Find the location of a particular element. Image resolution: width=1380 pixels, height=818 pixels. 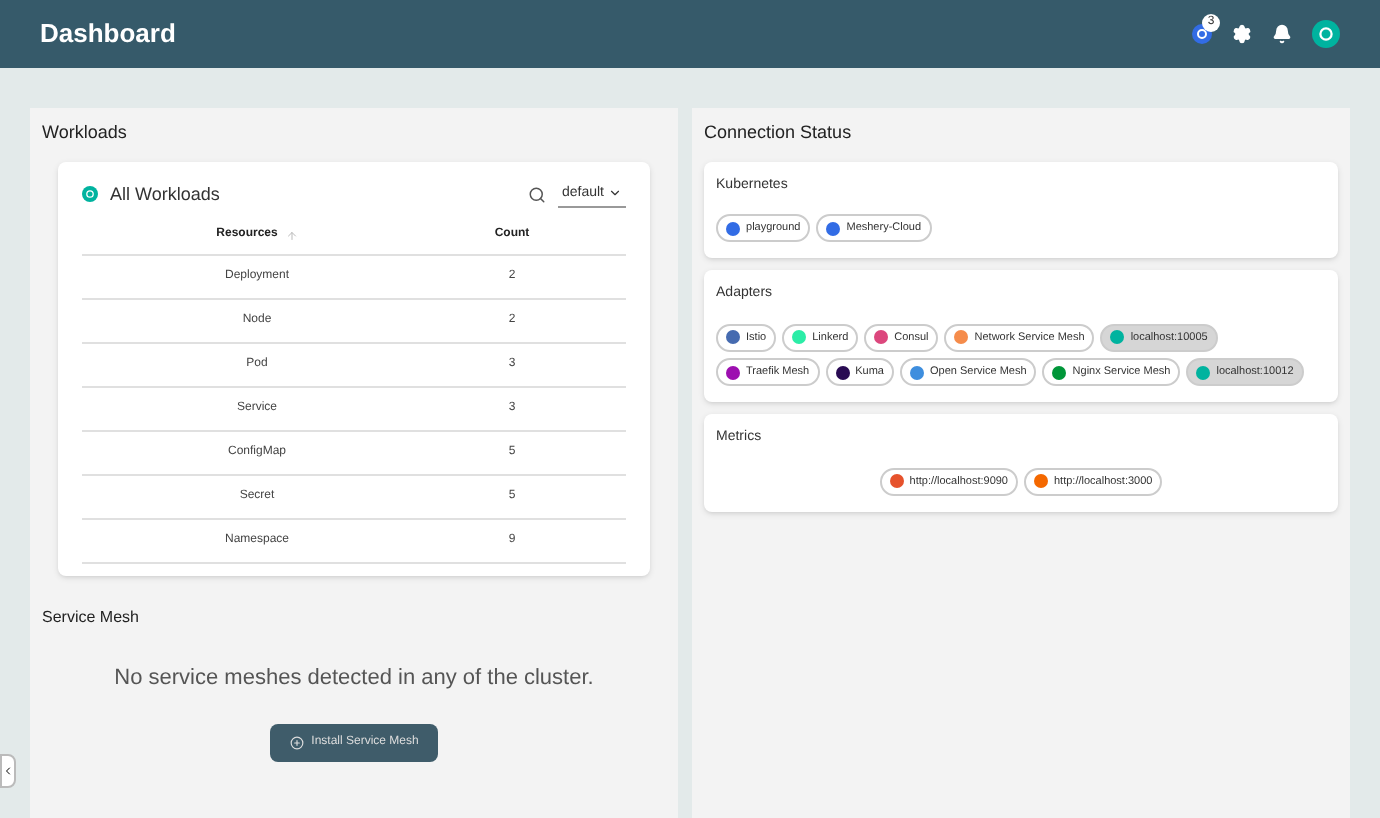

chevron-left-icon is located at coordinates (8, 771).